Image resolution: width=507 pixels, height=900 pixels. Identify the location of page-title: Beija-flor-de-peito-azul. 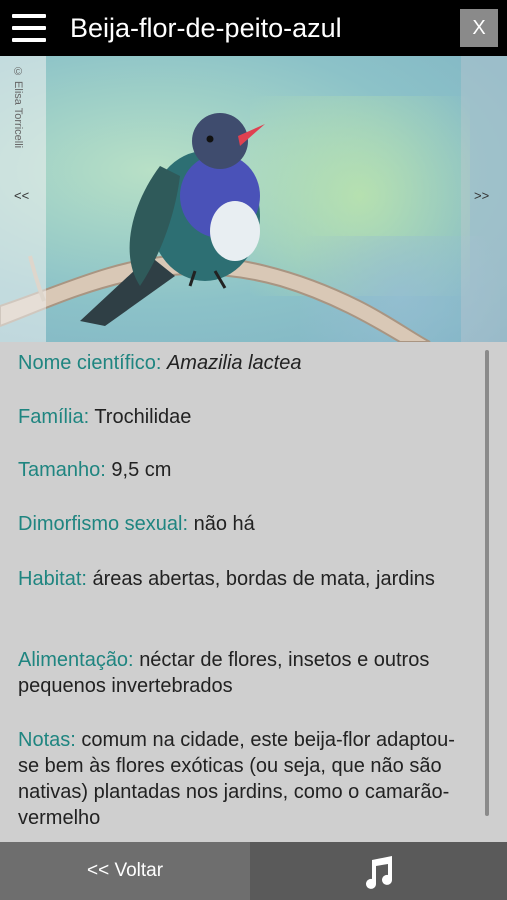
(206, 28).